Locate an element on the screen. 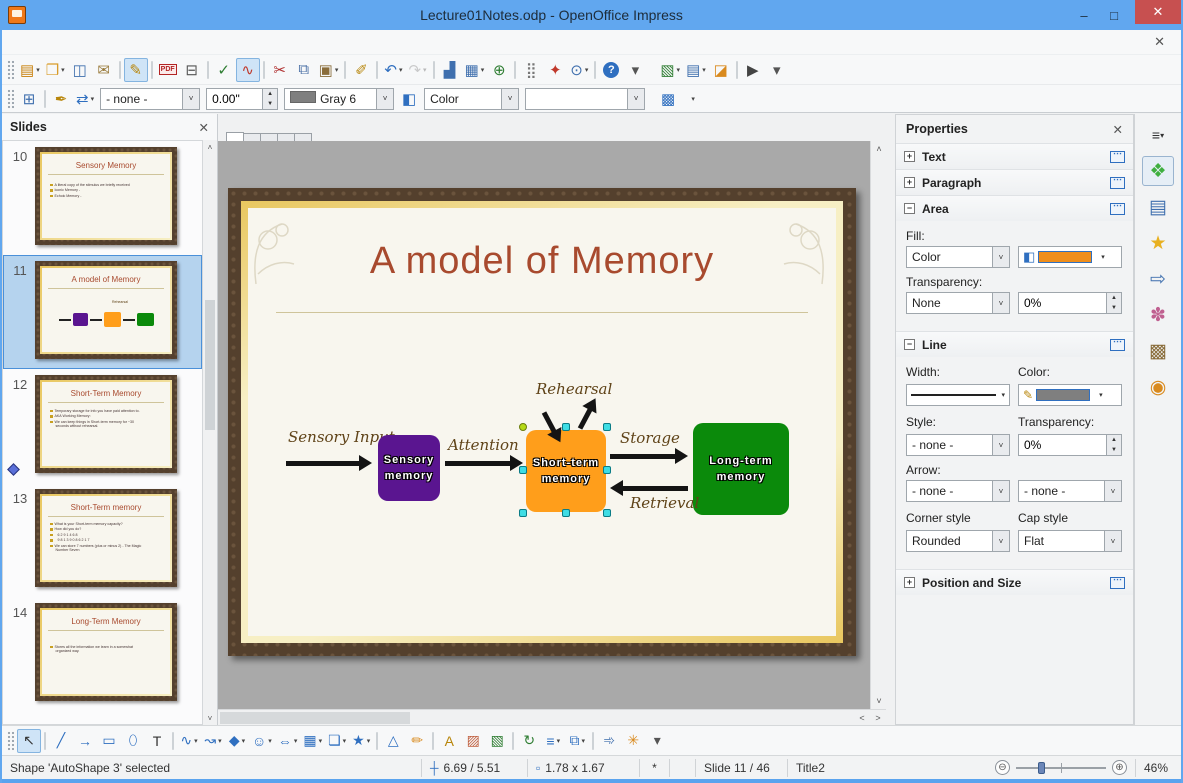 This screenshot has height=783, width=1183. alignment-button: ≡ ▾ is located at coordinates (553, 741).